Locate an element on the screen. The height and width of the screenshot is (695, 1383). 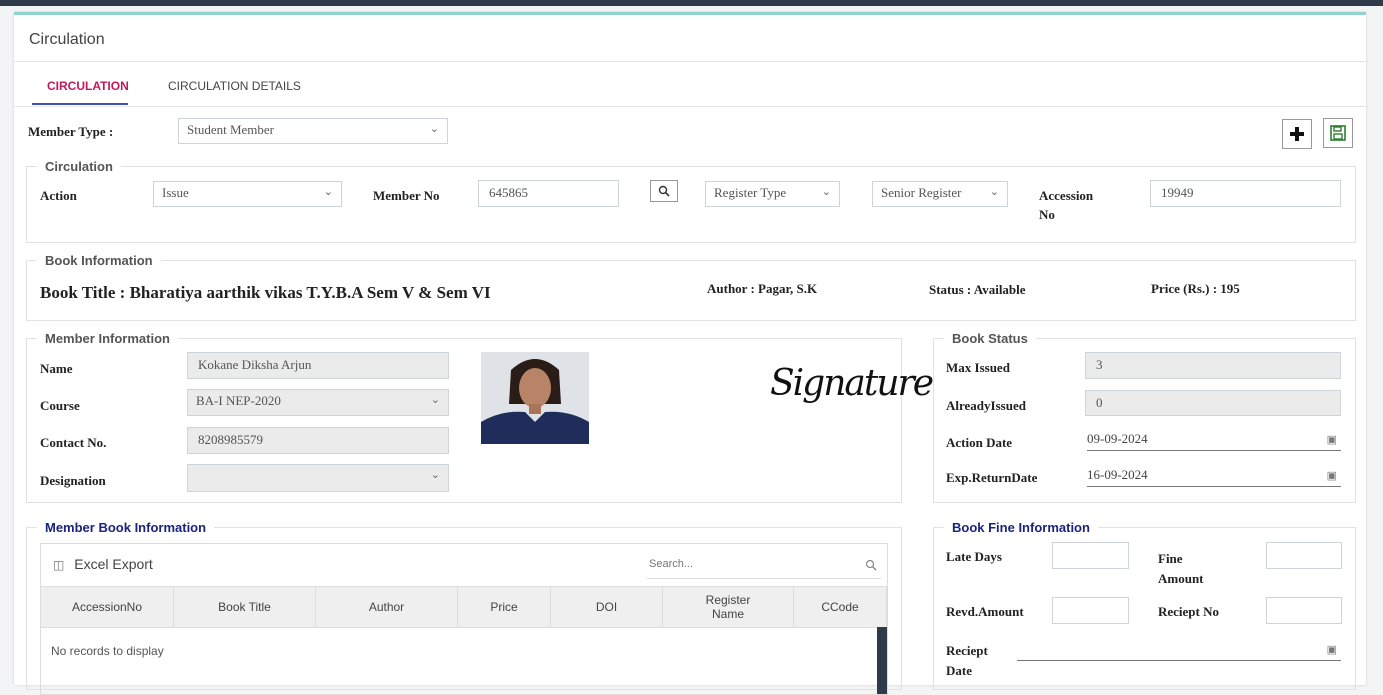
register-type-value: Register Type is located at coordinates (750, 192).